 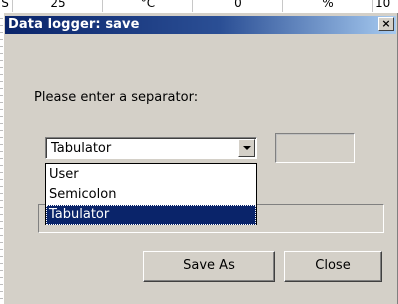 What do you see at coordinates (237, 6) in the screenshot?
I see `bg-cell-4: 0` at bounding box center [237, 6].